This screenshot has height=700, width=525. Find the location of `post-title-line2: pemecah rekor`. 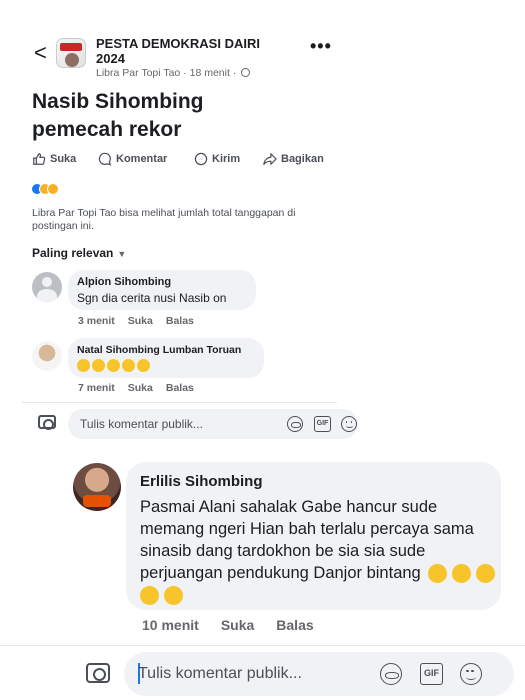

post-title-line2: pemecah rekor is located at coordinates (107, 129).